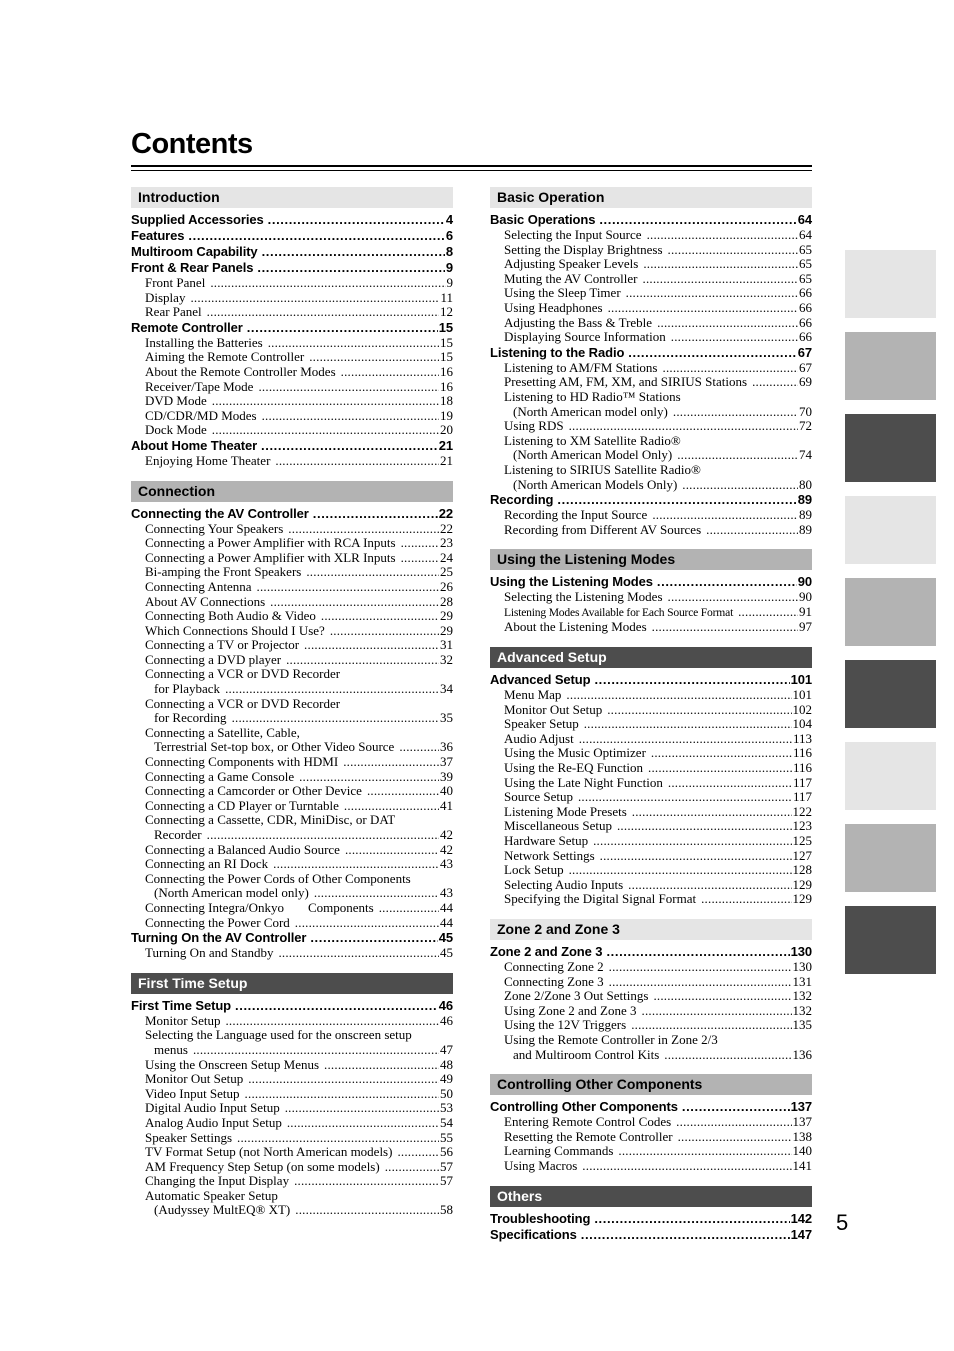 This screenshot has width=954, height=1351. Describe the element at coordinates (292, 660) in the screenshot. I see `toc-subentry: Connecting a DVD player 32` at that location.